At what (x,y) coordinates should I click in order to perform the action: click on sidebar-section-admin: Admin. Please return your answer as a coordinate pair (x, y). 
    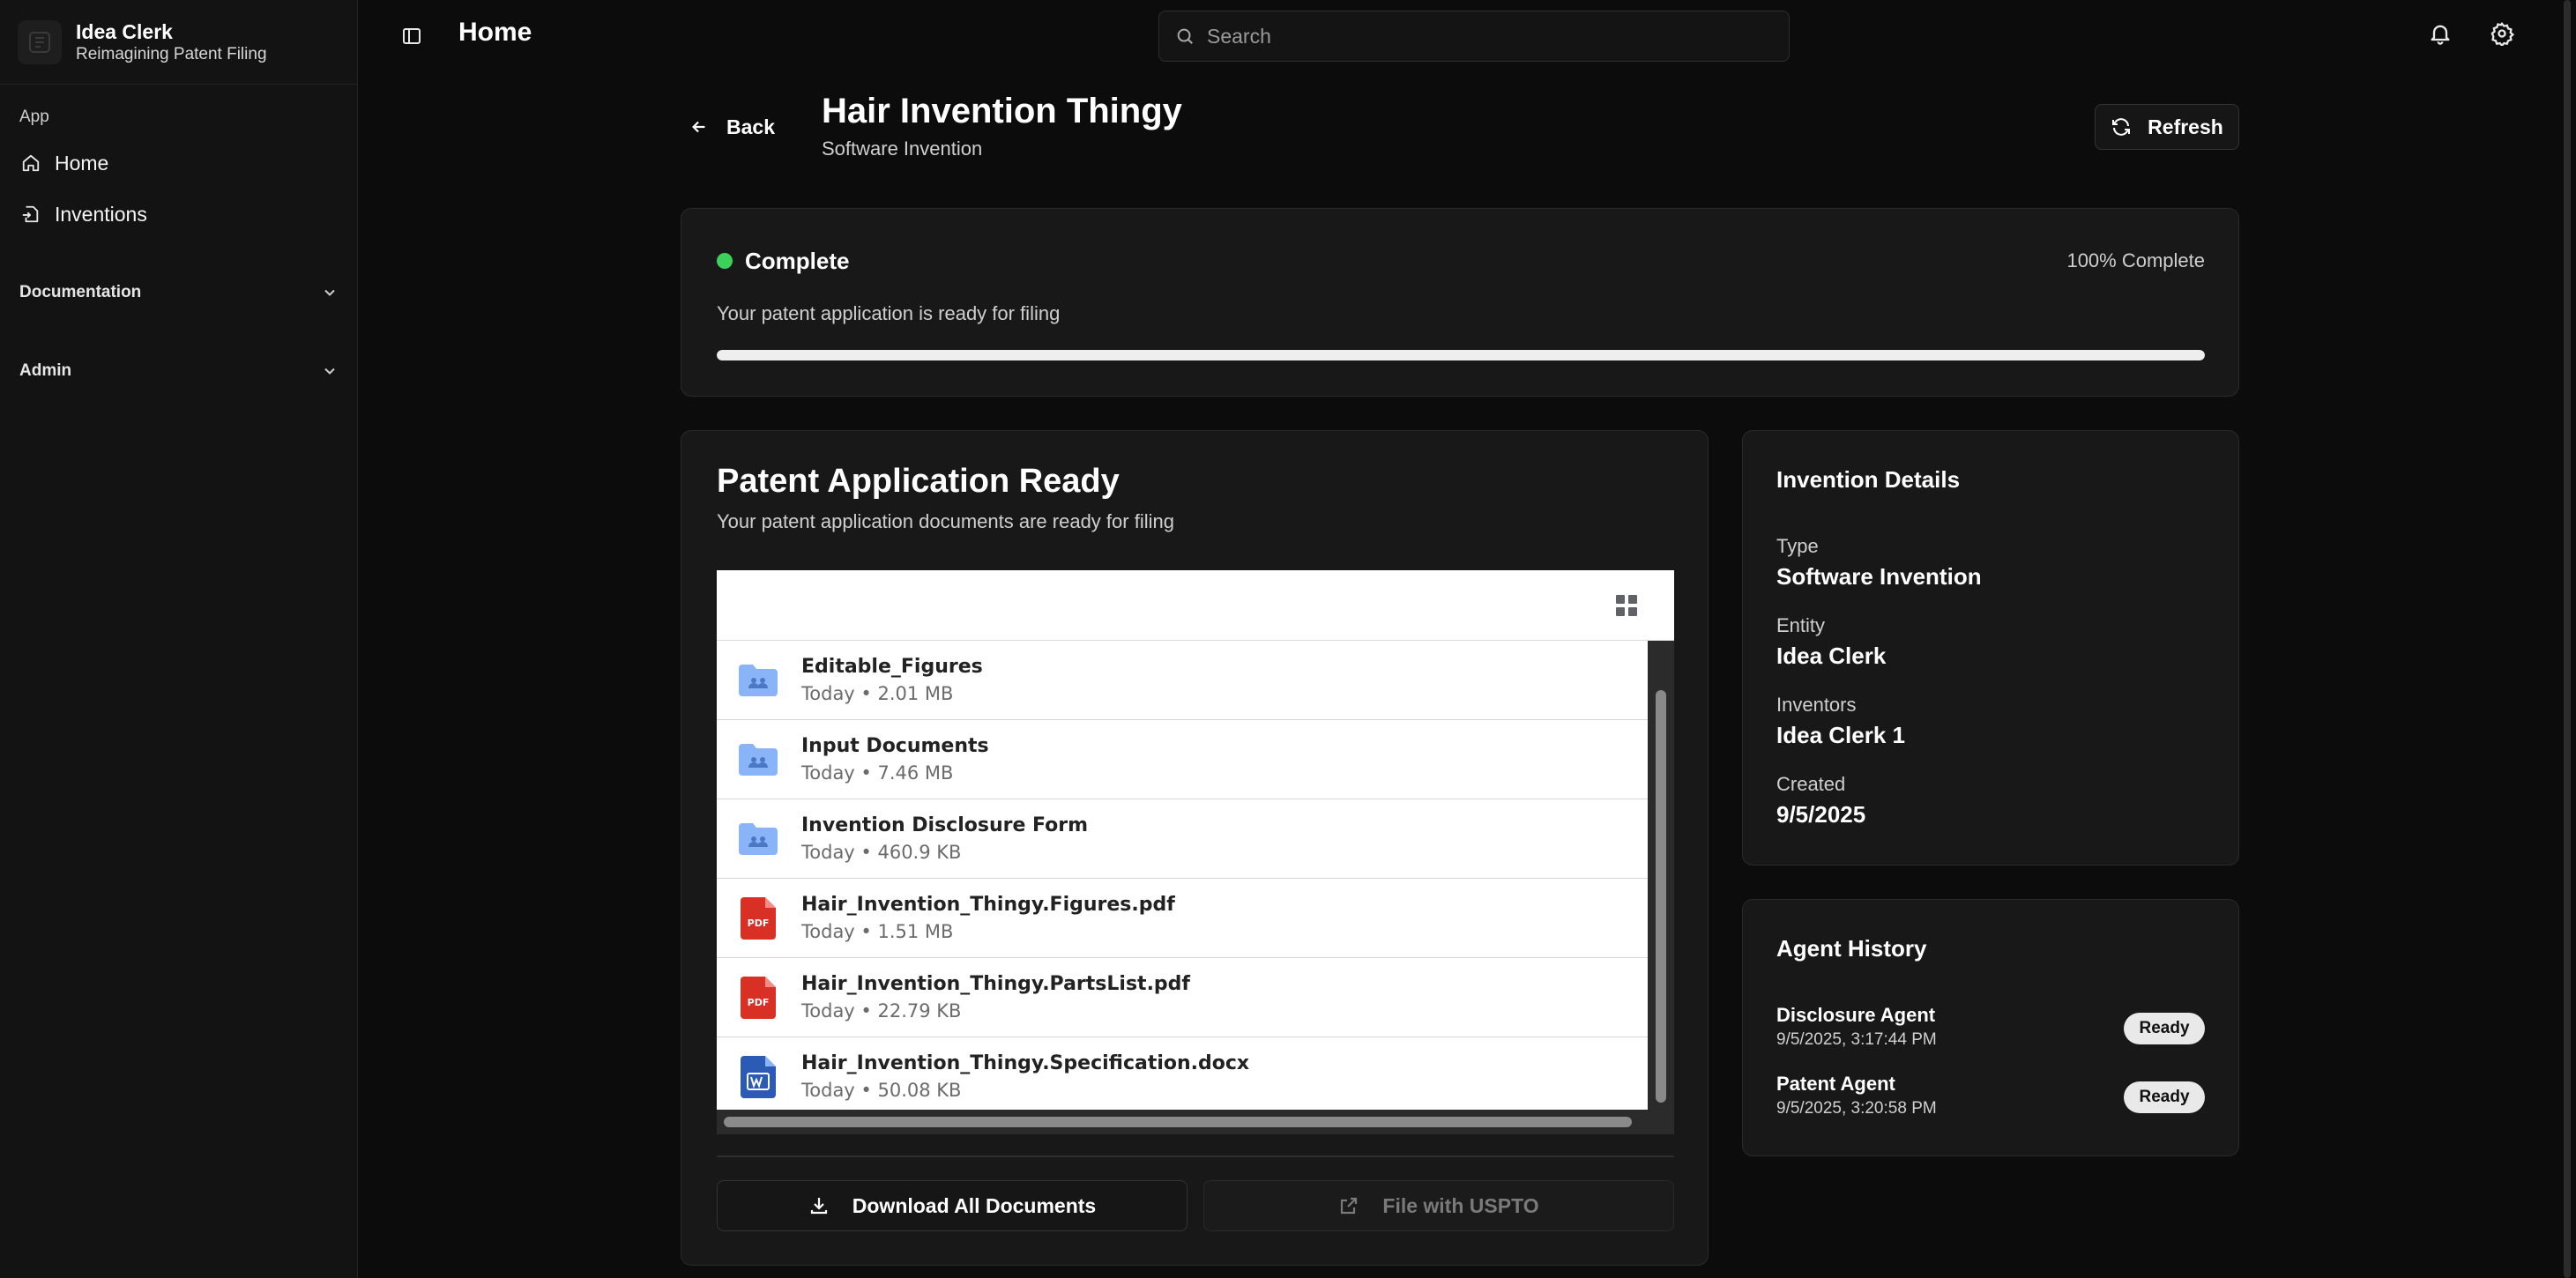
    Looking at the image, I should click on (179, 371).